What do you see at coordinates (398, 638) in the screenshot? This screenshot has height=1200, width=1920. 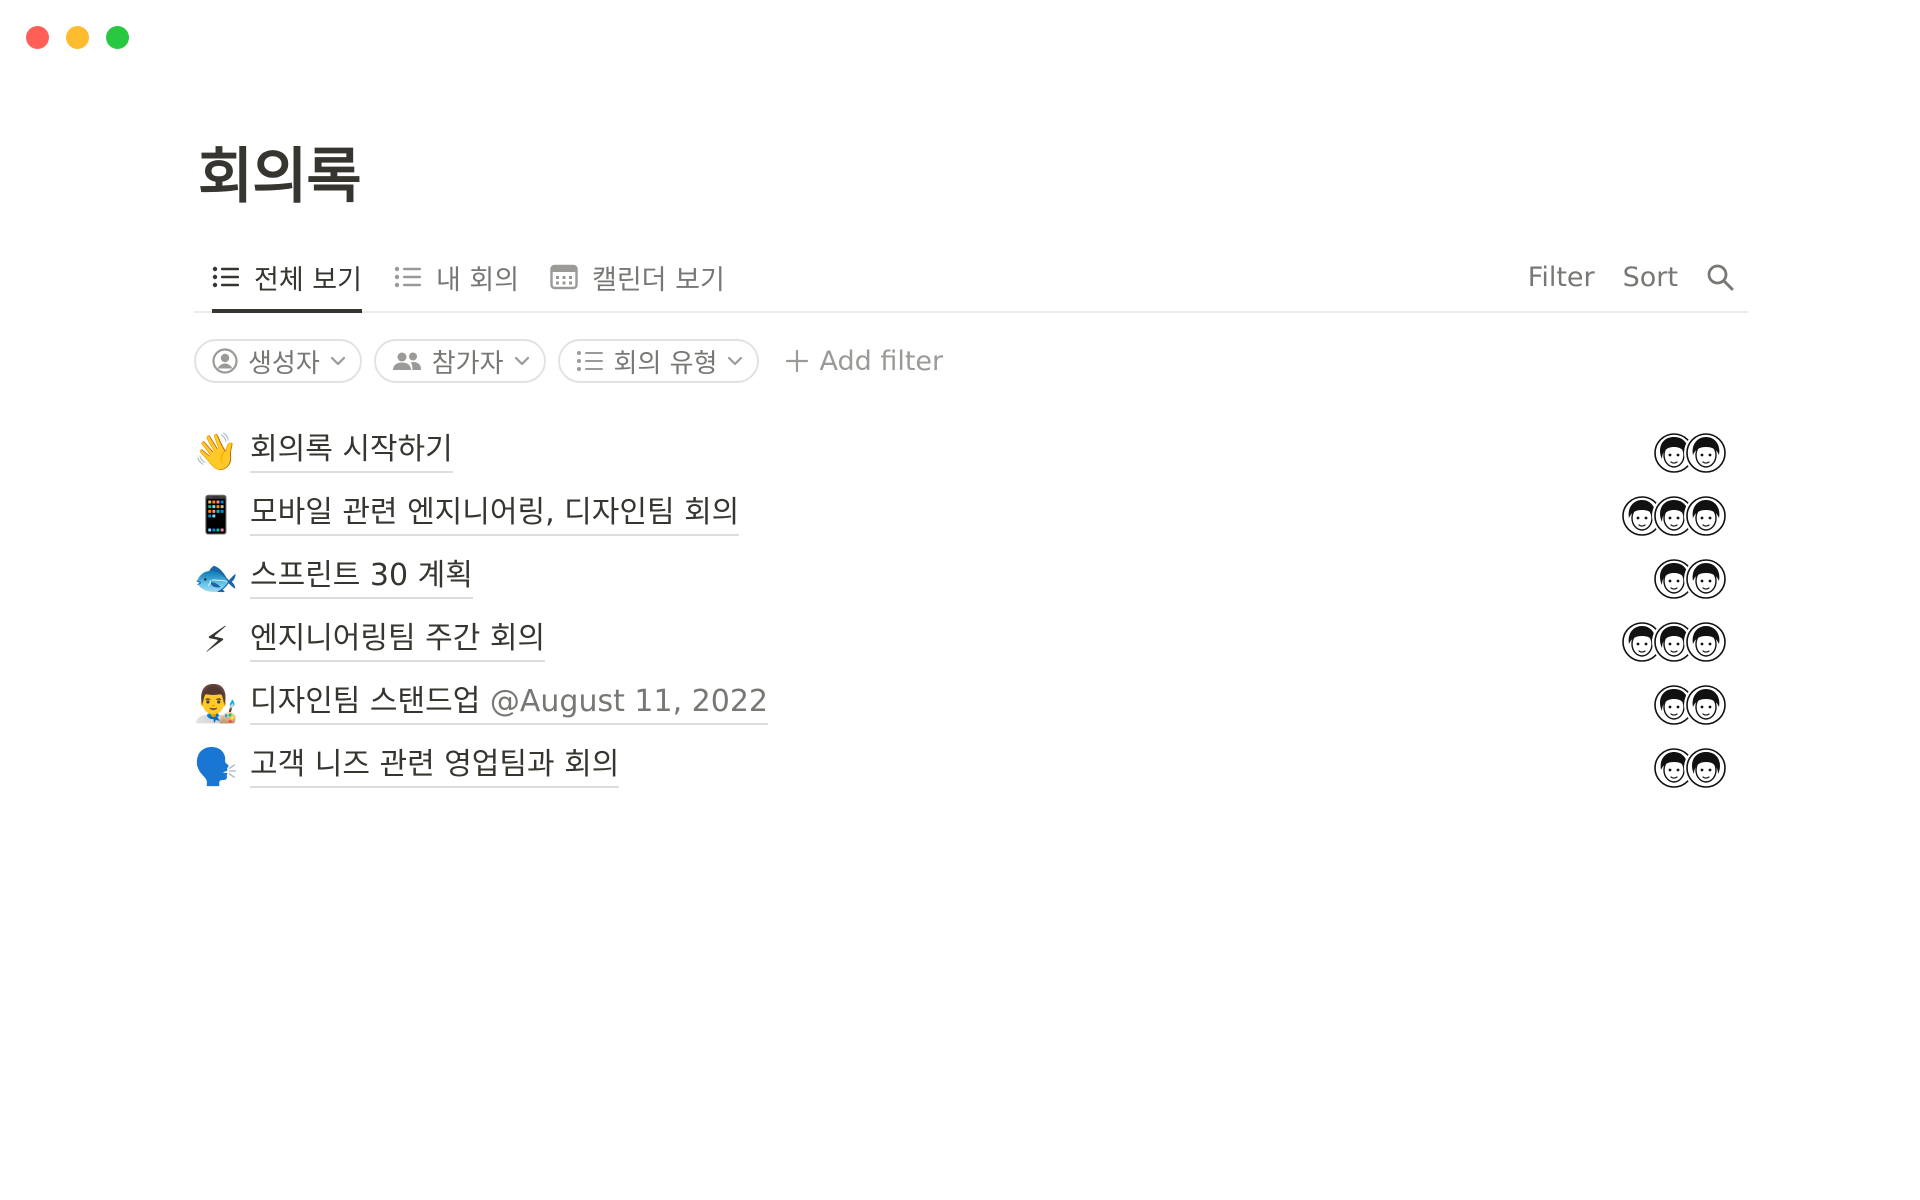 I see `meeting-title-text: 엔지니어링팀 주간 회의` at bounding box center [398, 638].